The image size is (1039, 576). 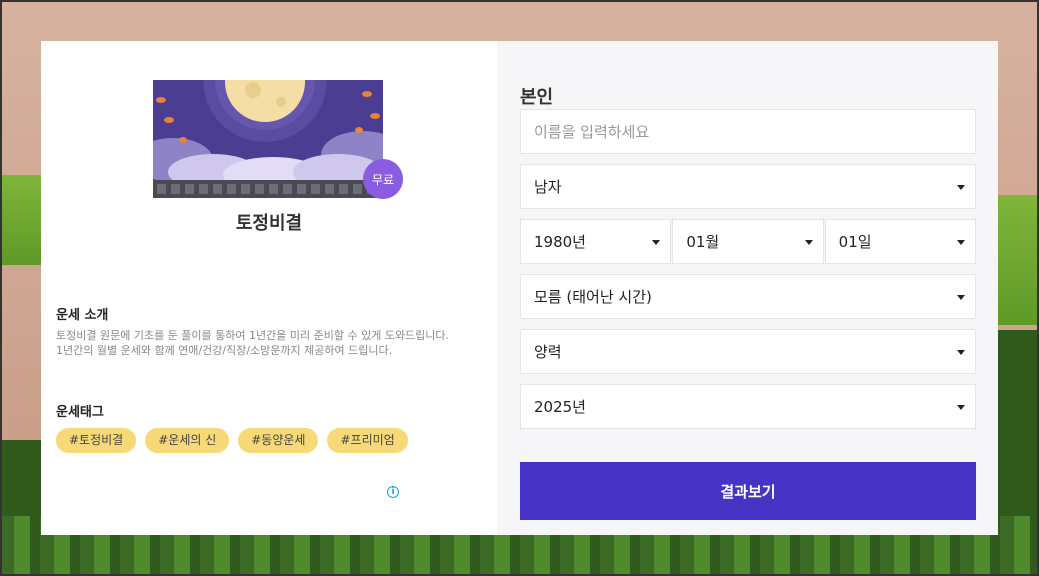 I want to click on month-select: 01월, so click(x=748, y=241).